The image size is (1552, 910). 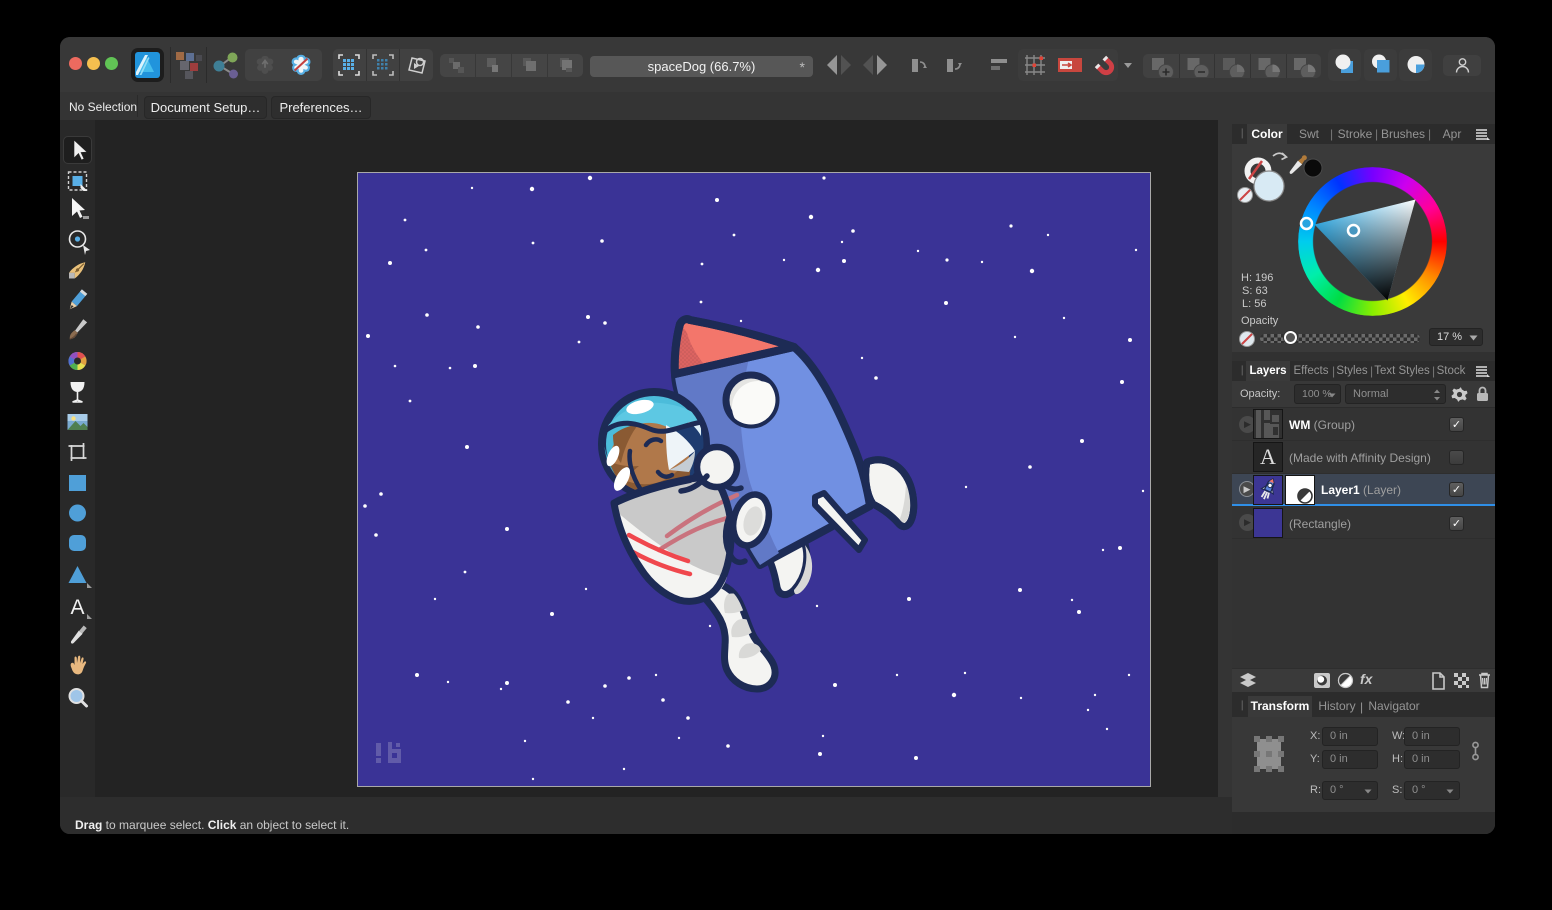 What do you see at coordinates (77, 607) in the screenshot?
I see `svg-text: A` at bounding box center [77, 607].